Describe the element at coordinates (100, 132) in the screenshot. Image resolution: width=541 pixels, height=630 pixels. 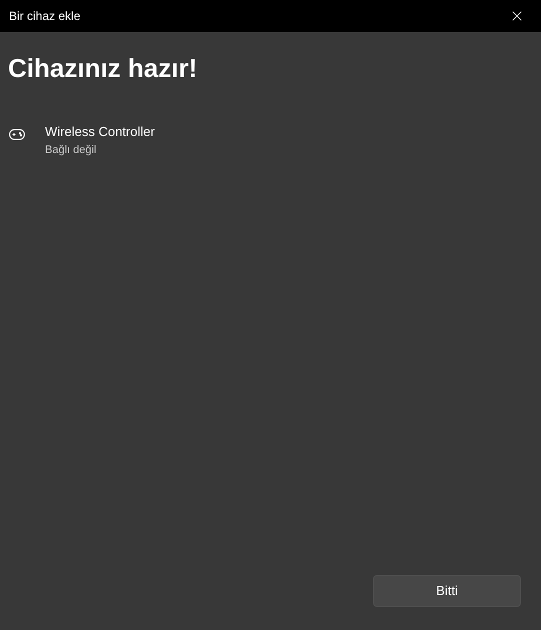
I see `device-name: Wireless Controller` at that location.